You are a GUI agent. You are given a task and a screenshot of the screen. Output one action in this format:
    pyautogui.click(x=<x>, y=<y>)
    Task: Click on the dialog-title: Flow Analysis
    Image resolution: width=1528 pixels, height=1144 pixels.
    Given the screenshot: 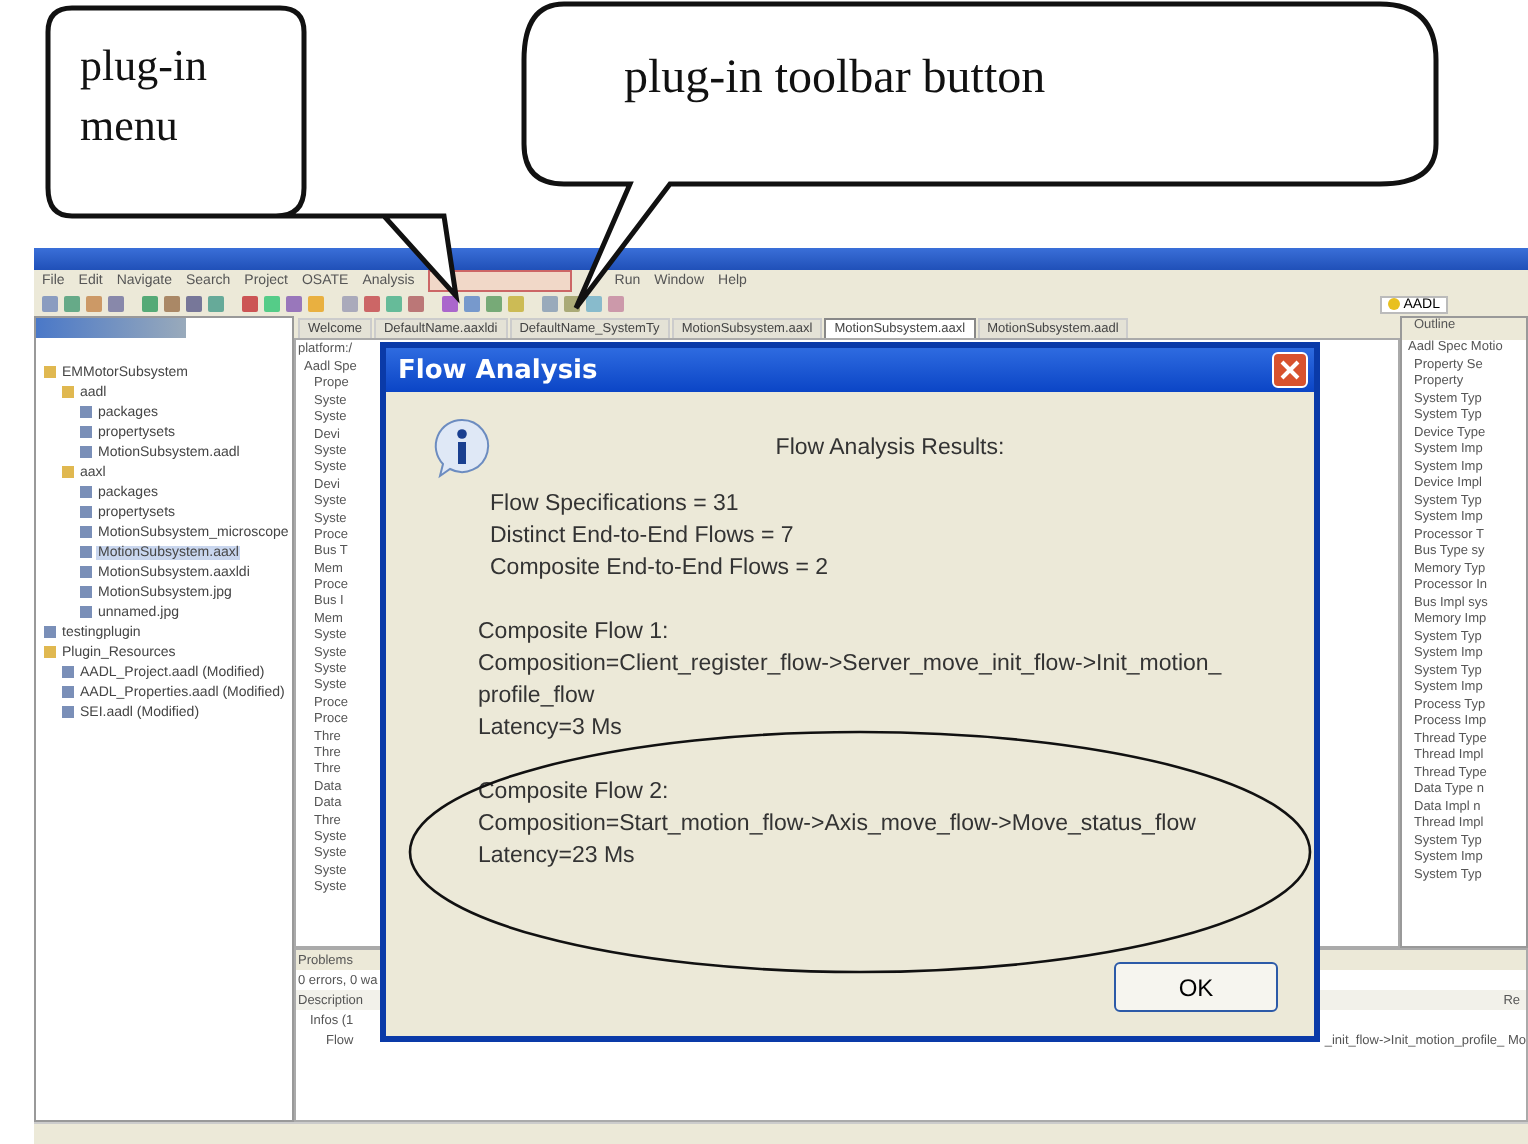 What is the action you would take?
    pyautogui.click(x=498, y=370)
    